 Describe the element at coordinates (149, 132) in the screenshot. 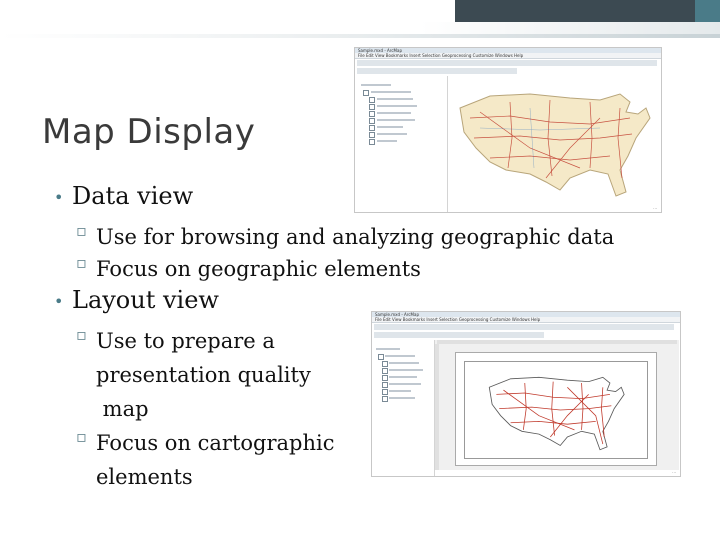

I see `slide-title: Map Display` at that location.